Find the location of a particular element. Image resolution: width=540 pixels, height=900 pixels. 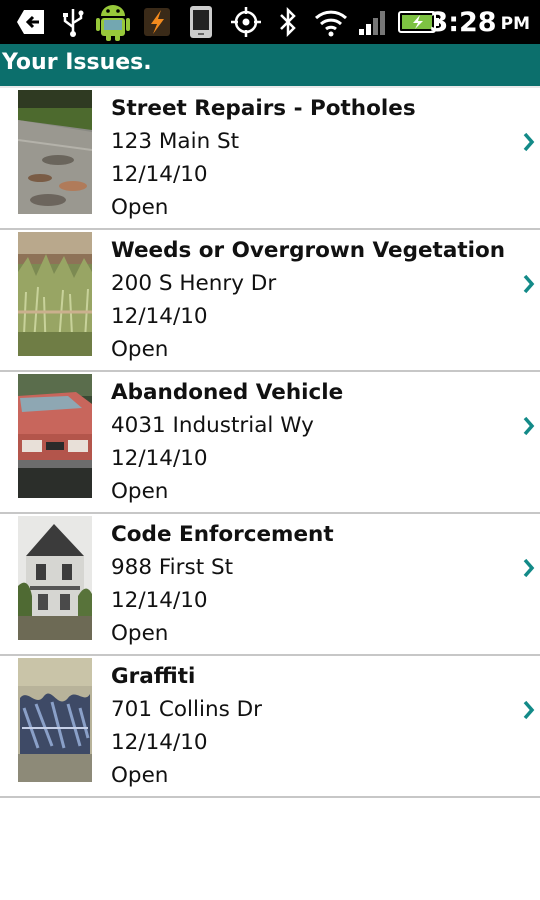

wifi-icon is located at coordinates (331, 22).